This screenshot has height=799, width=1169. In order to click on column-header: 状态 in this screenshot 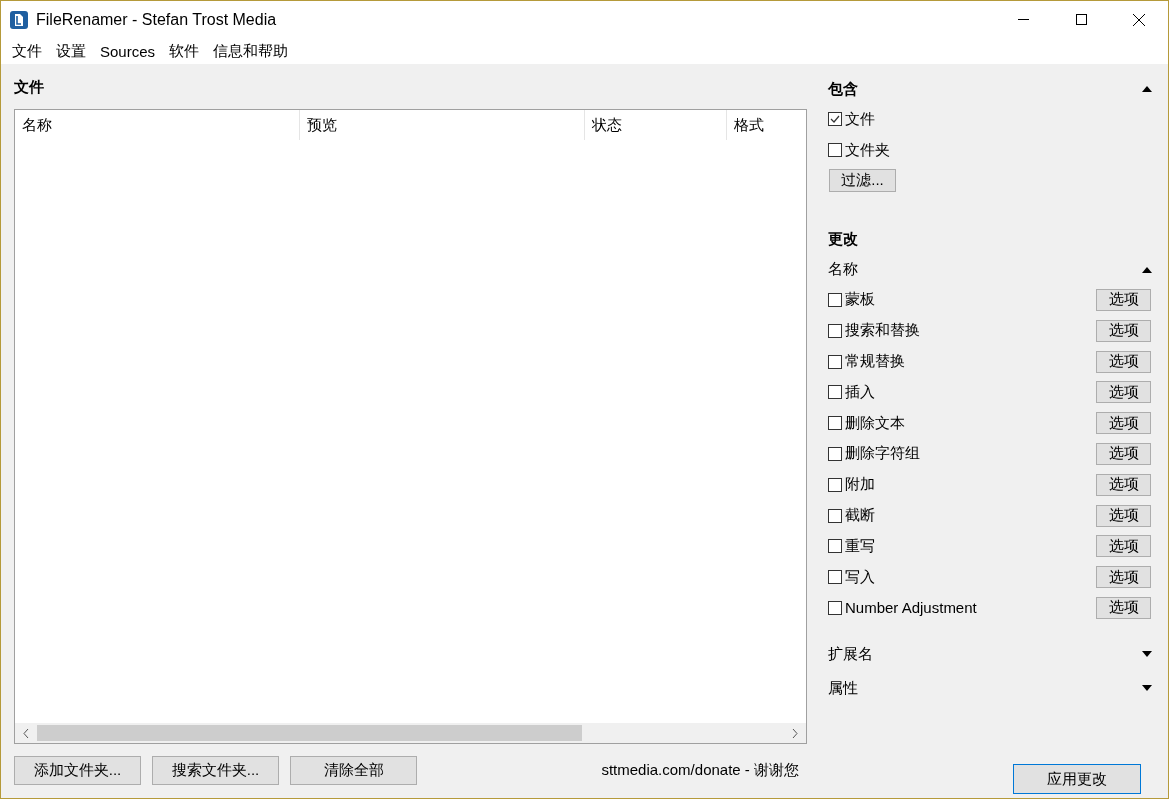, I will do `click(656, 125)`.